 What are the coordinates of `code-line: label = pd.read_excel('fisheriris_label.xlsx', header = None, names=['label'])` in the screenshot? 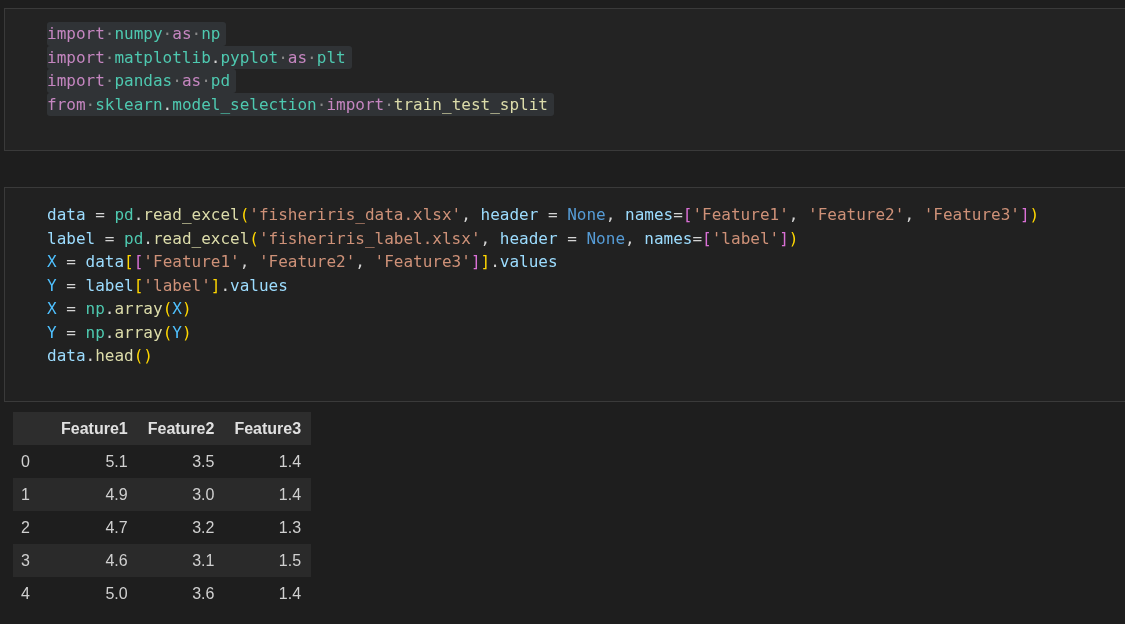 It's located at (423, 238).